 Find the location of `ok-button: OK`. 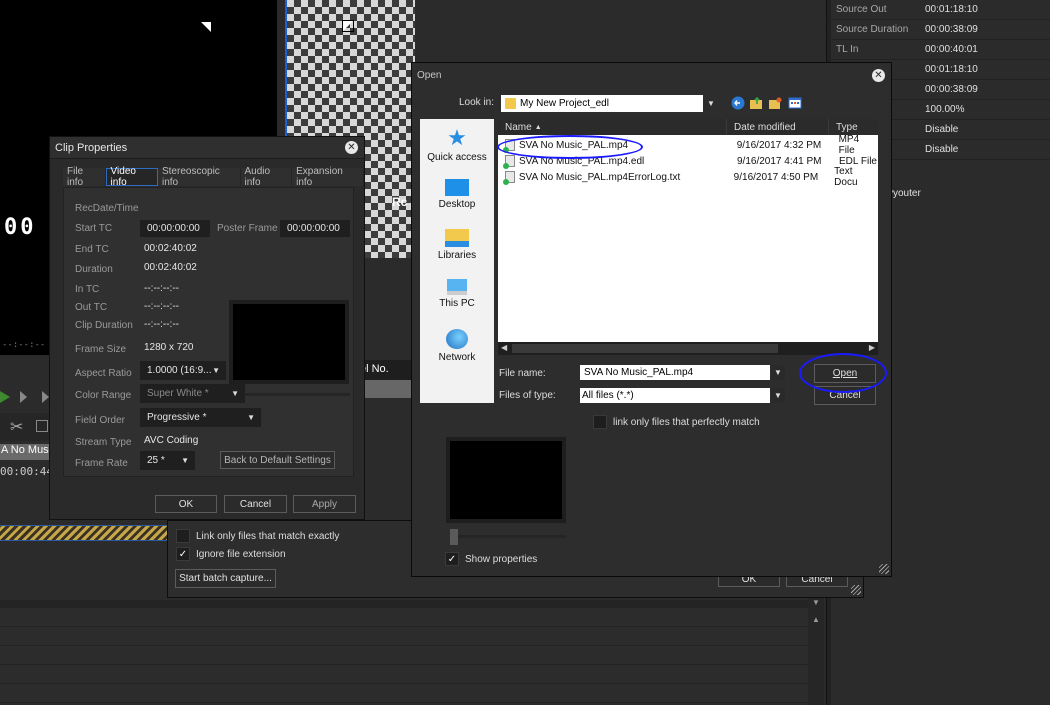

ok-button: OK is located at coordinates (186, 504).